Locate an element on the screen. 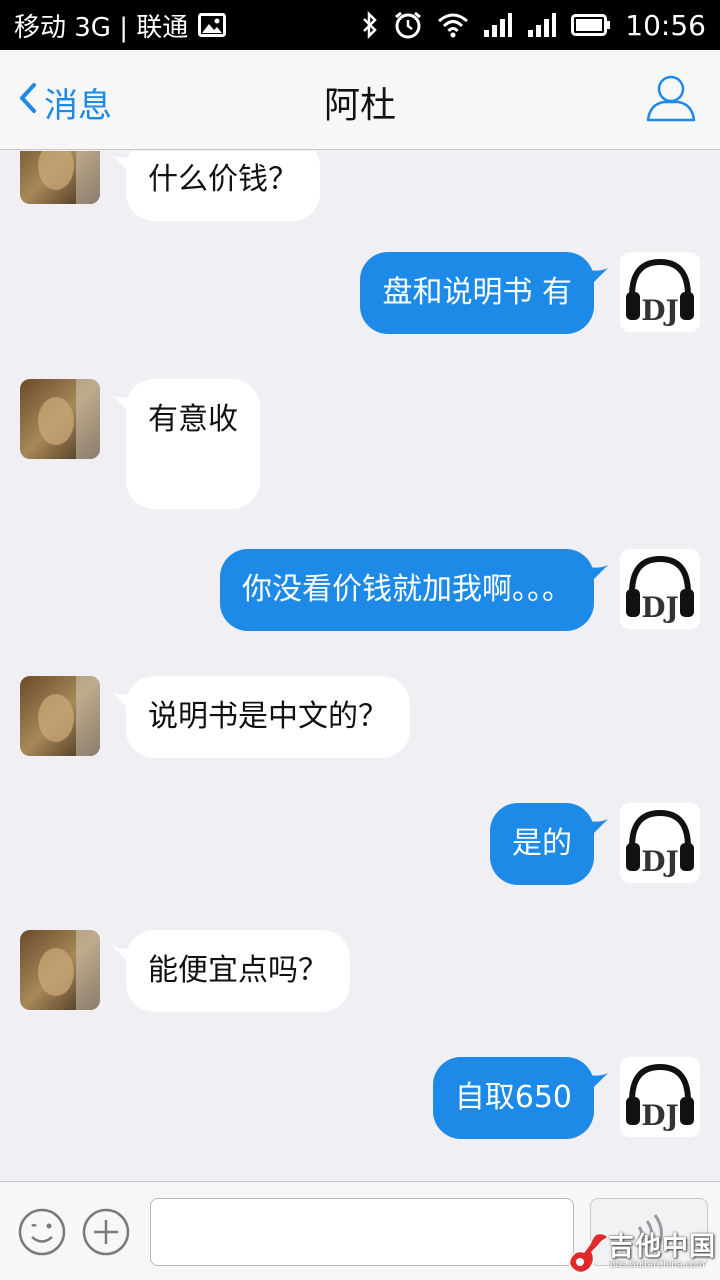 The image size is (720, 1280). message-text: 能便宜点吗？ is located at coordinates (238, 970).